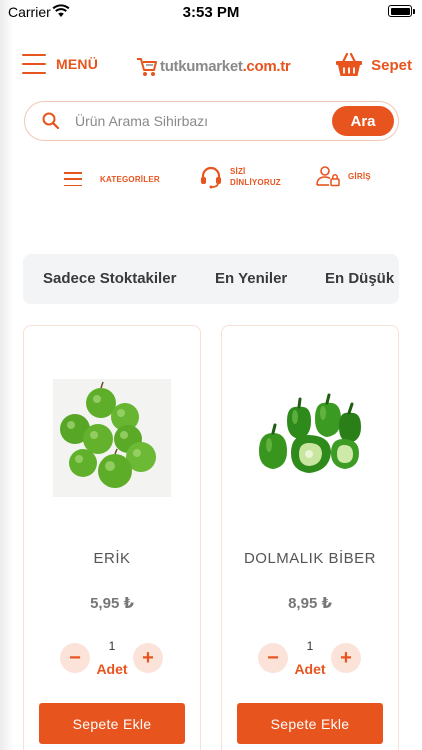 This screenshot has height=750, width=422. What do you see at coordinates (266, 66) in the screenshot?
I see `brand-domain: .com.tr` at bounding box center [266, 66].